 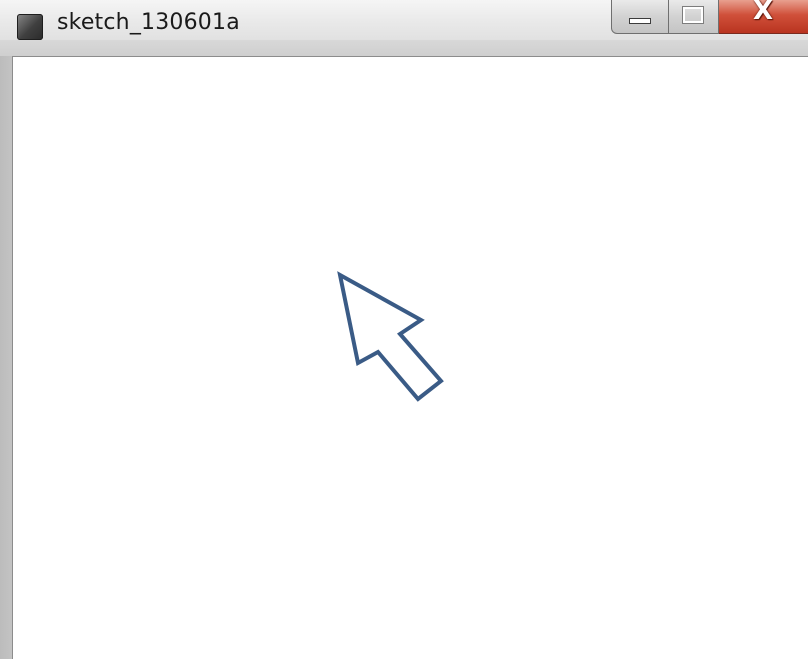 I want to click on arrow-cursor-icon, so click(x=390, y=336).